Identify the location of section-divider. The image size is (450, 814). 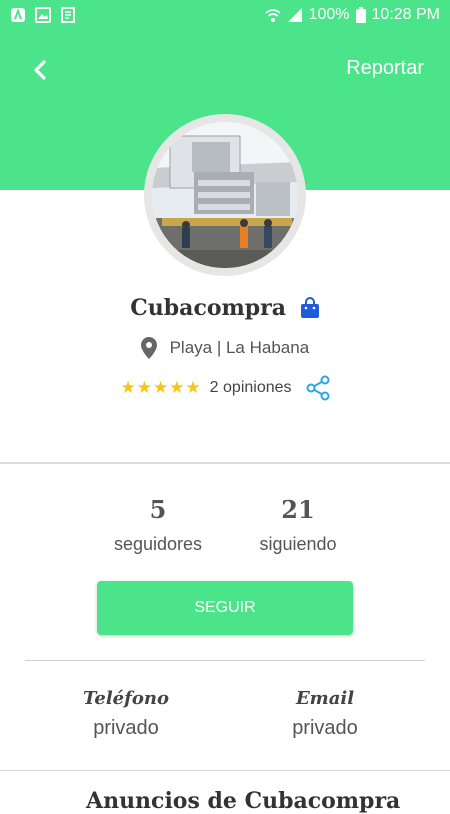
(225, 463).